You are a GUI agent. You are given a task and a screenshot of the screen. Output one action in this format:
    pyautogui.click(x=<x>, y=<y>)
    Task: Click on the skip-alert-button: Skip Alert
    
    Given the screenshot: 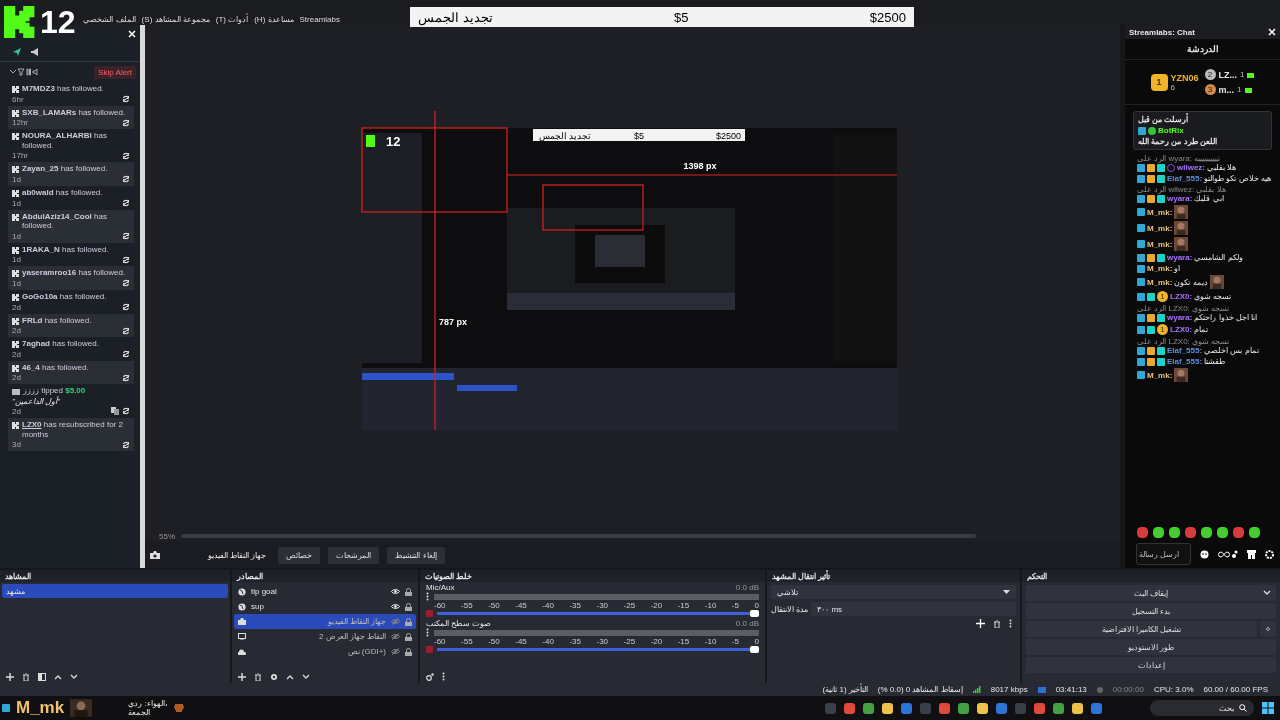 What is the action you would take?
    pyautogui.click(x=115, y=72)
    